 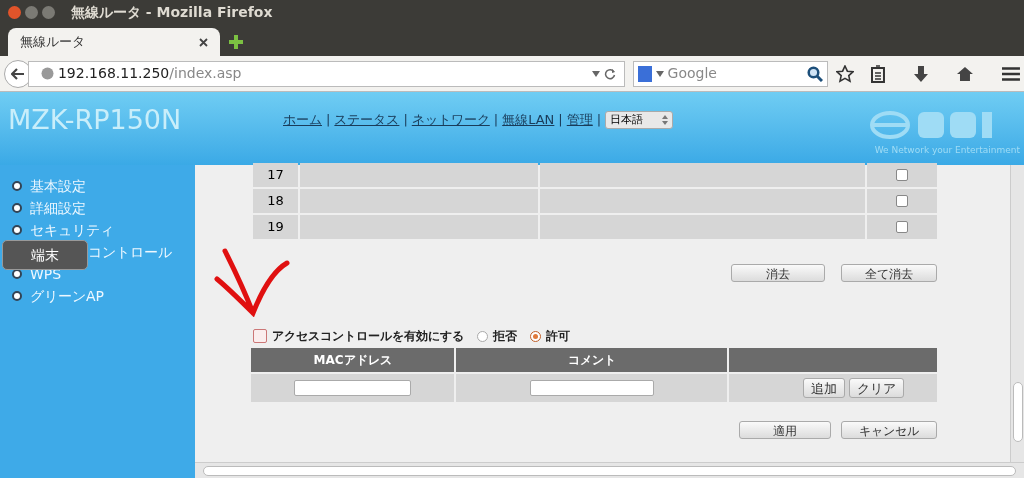 What do you see at coordinates (1017, 313) in the screenshot?
I see `vertical-scrollbar` at bounding box center [1017, 313].